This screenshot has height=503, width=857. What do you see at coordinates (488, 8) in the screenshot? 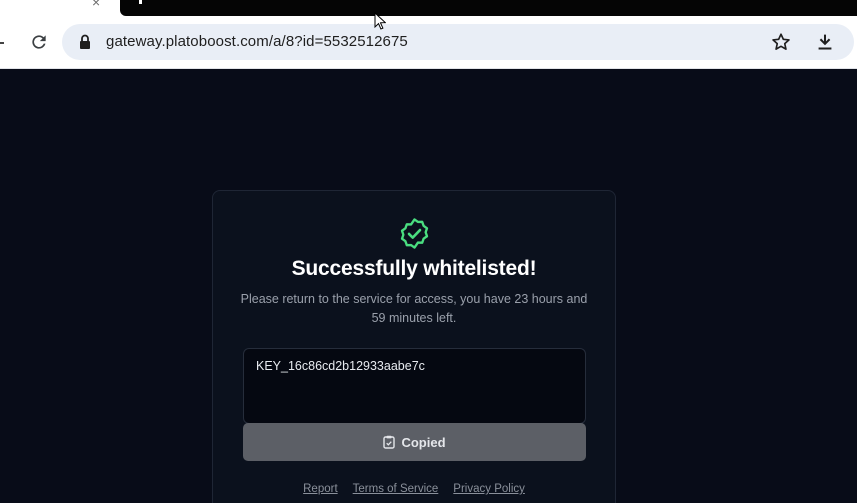
I see `active-tab` at bounding box center [488, 8].